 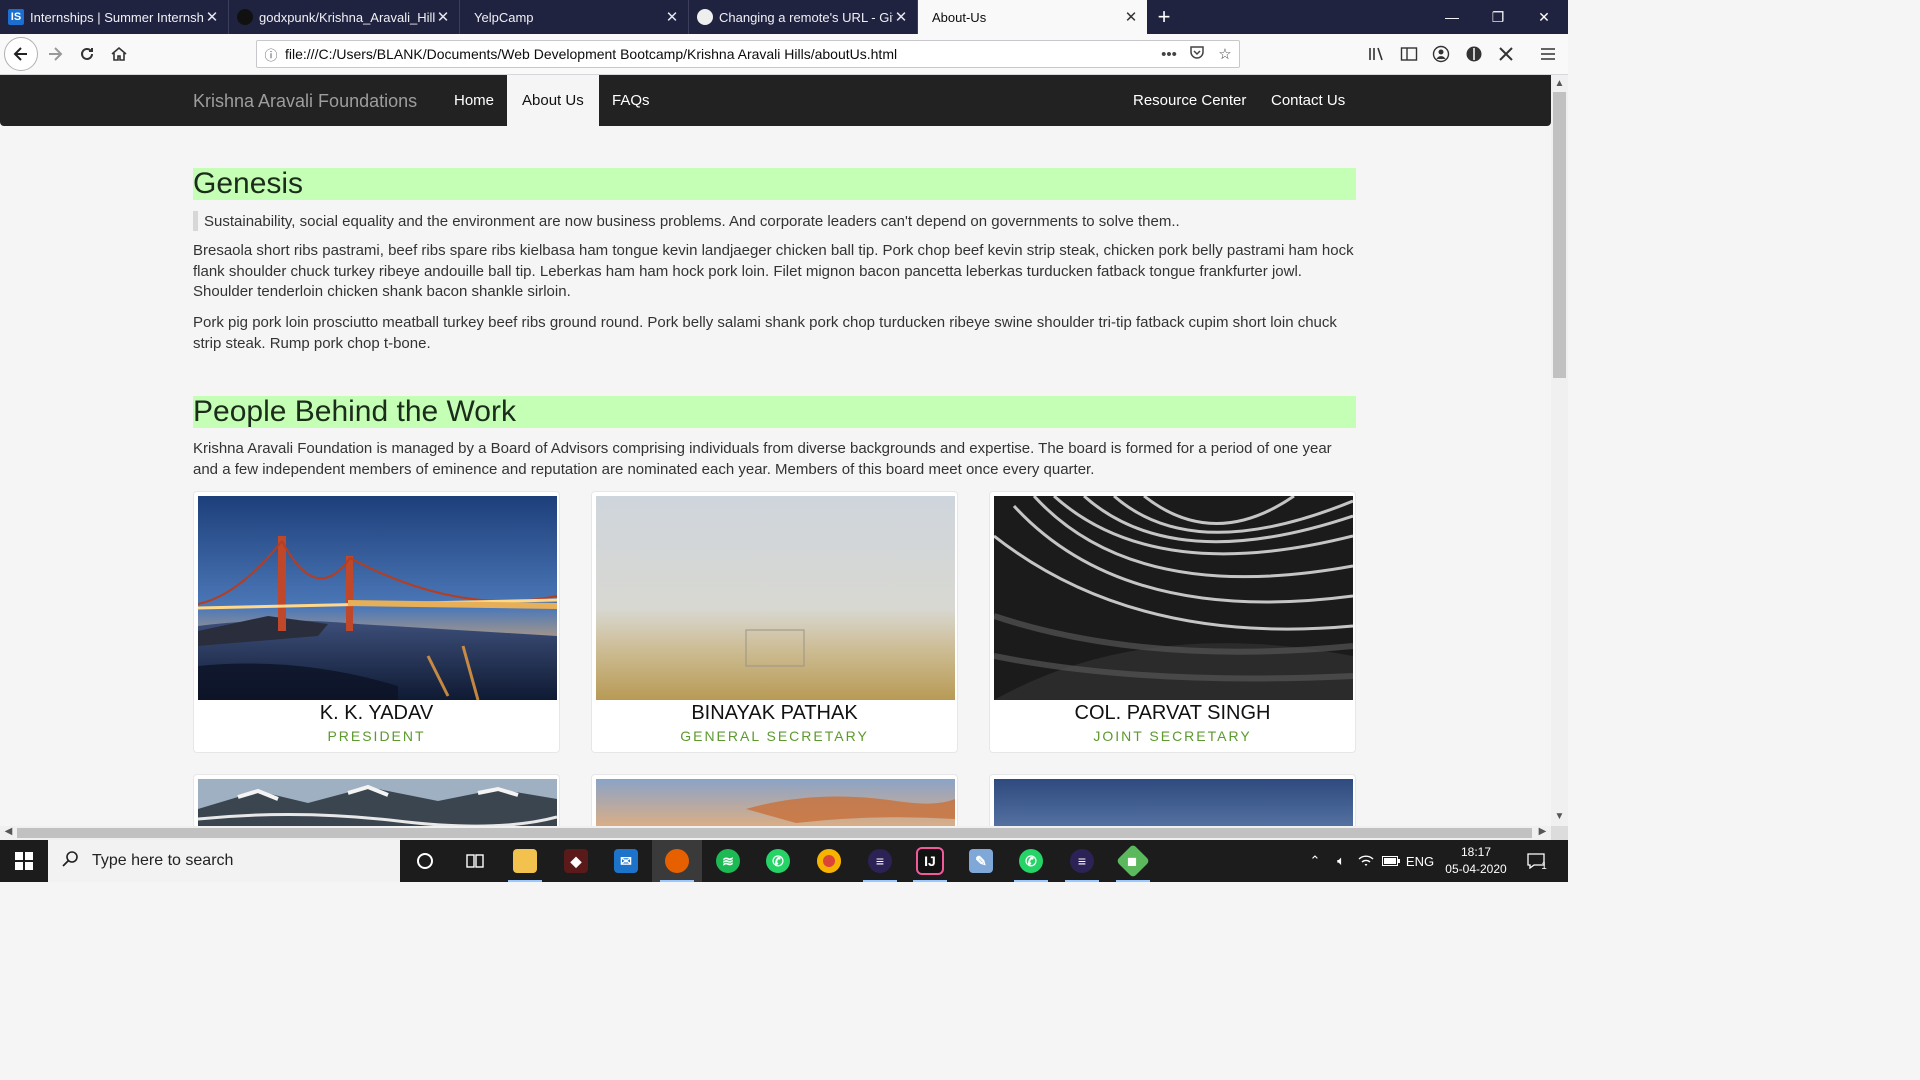 What do you see at coordinates (930, 861) in the screenshot?
I see `intellij-icon: IJ` at bounding box center [930, 861].